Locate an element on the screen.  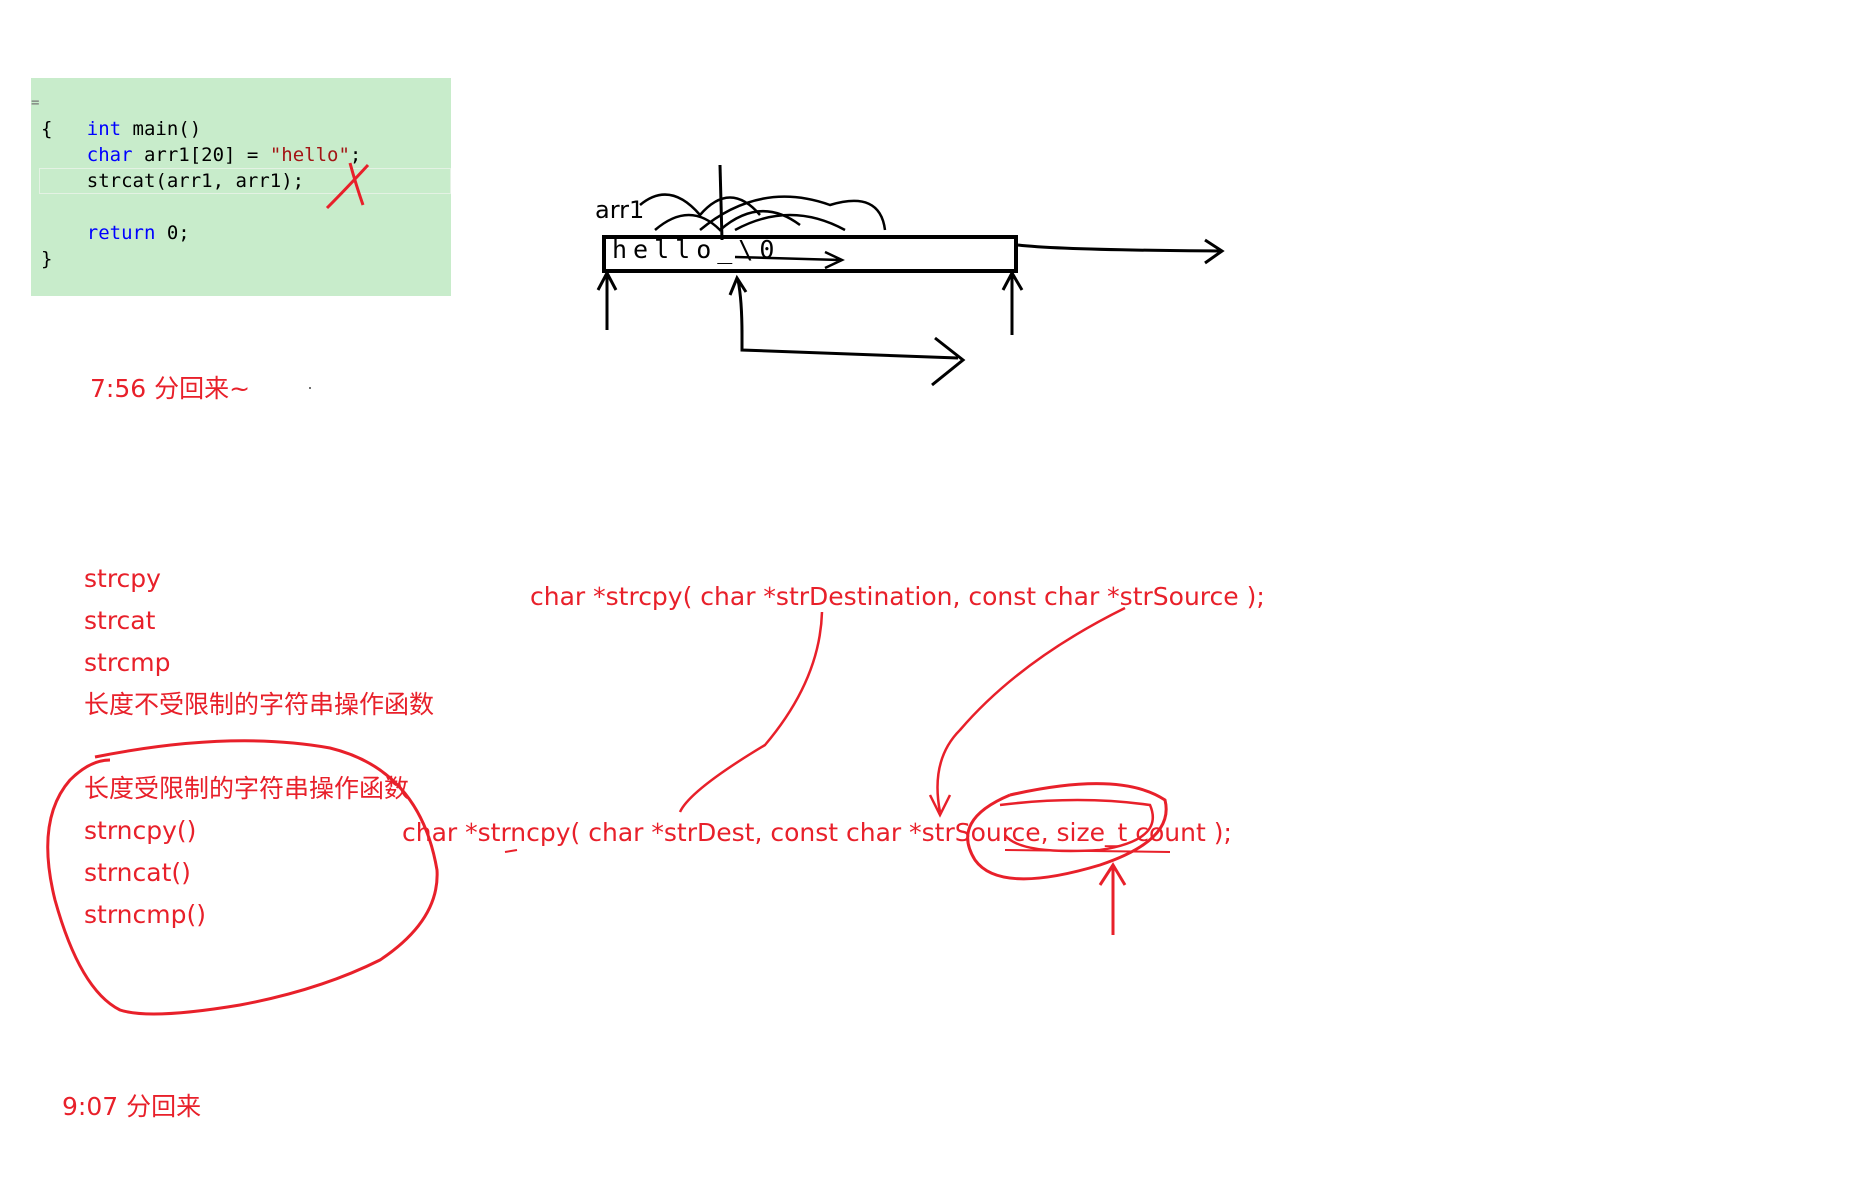
func-strcat: strcat is located at coordinates (120, 620).